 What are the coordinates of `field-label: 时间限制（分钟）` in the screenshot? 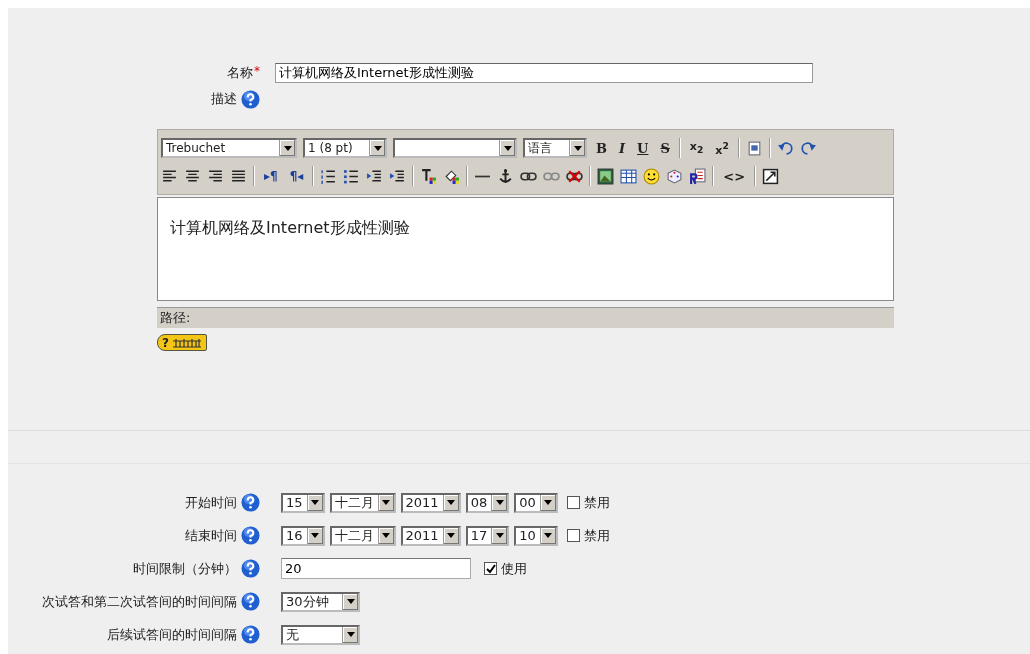 It's located at (185, 568).